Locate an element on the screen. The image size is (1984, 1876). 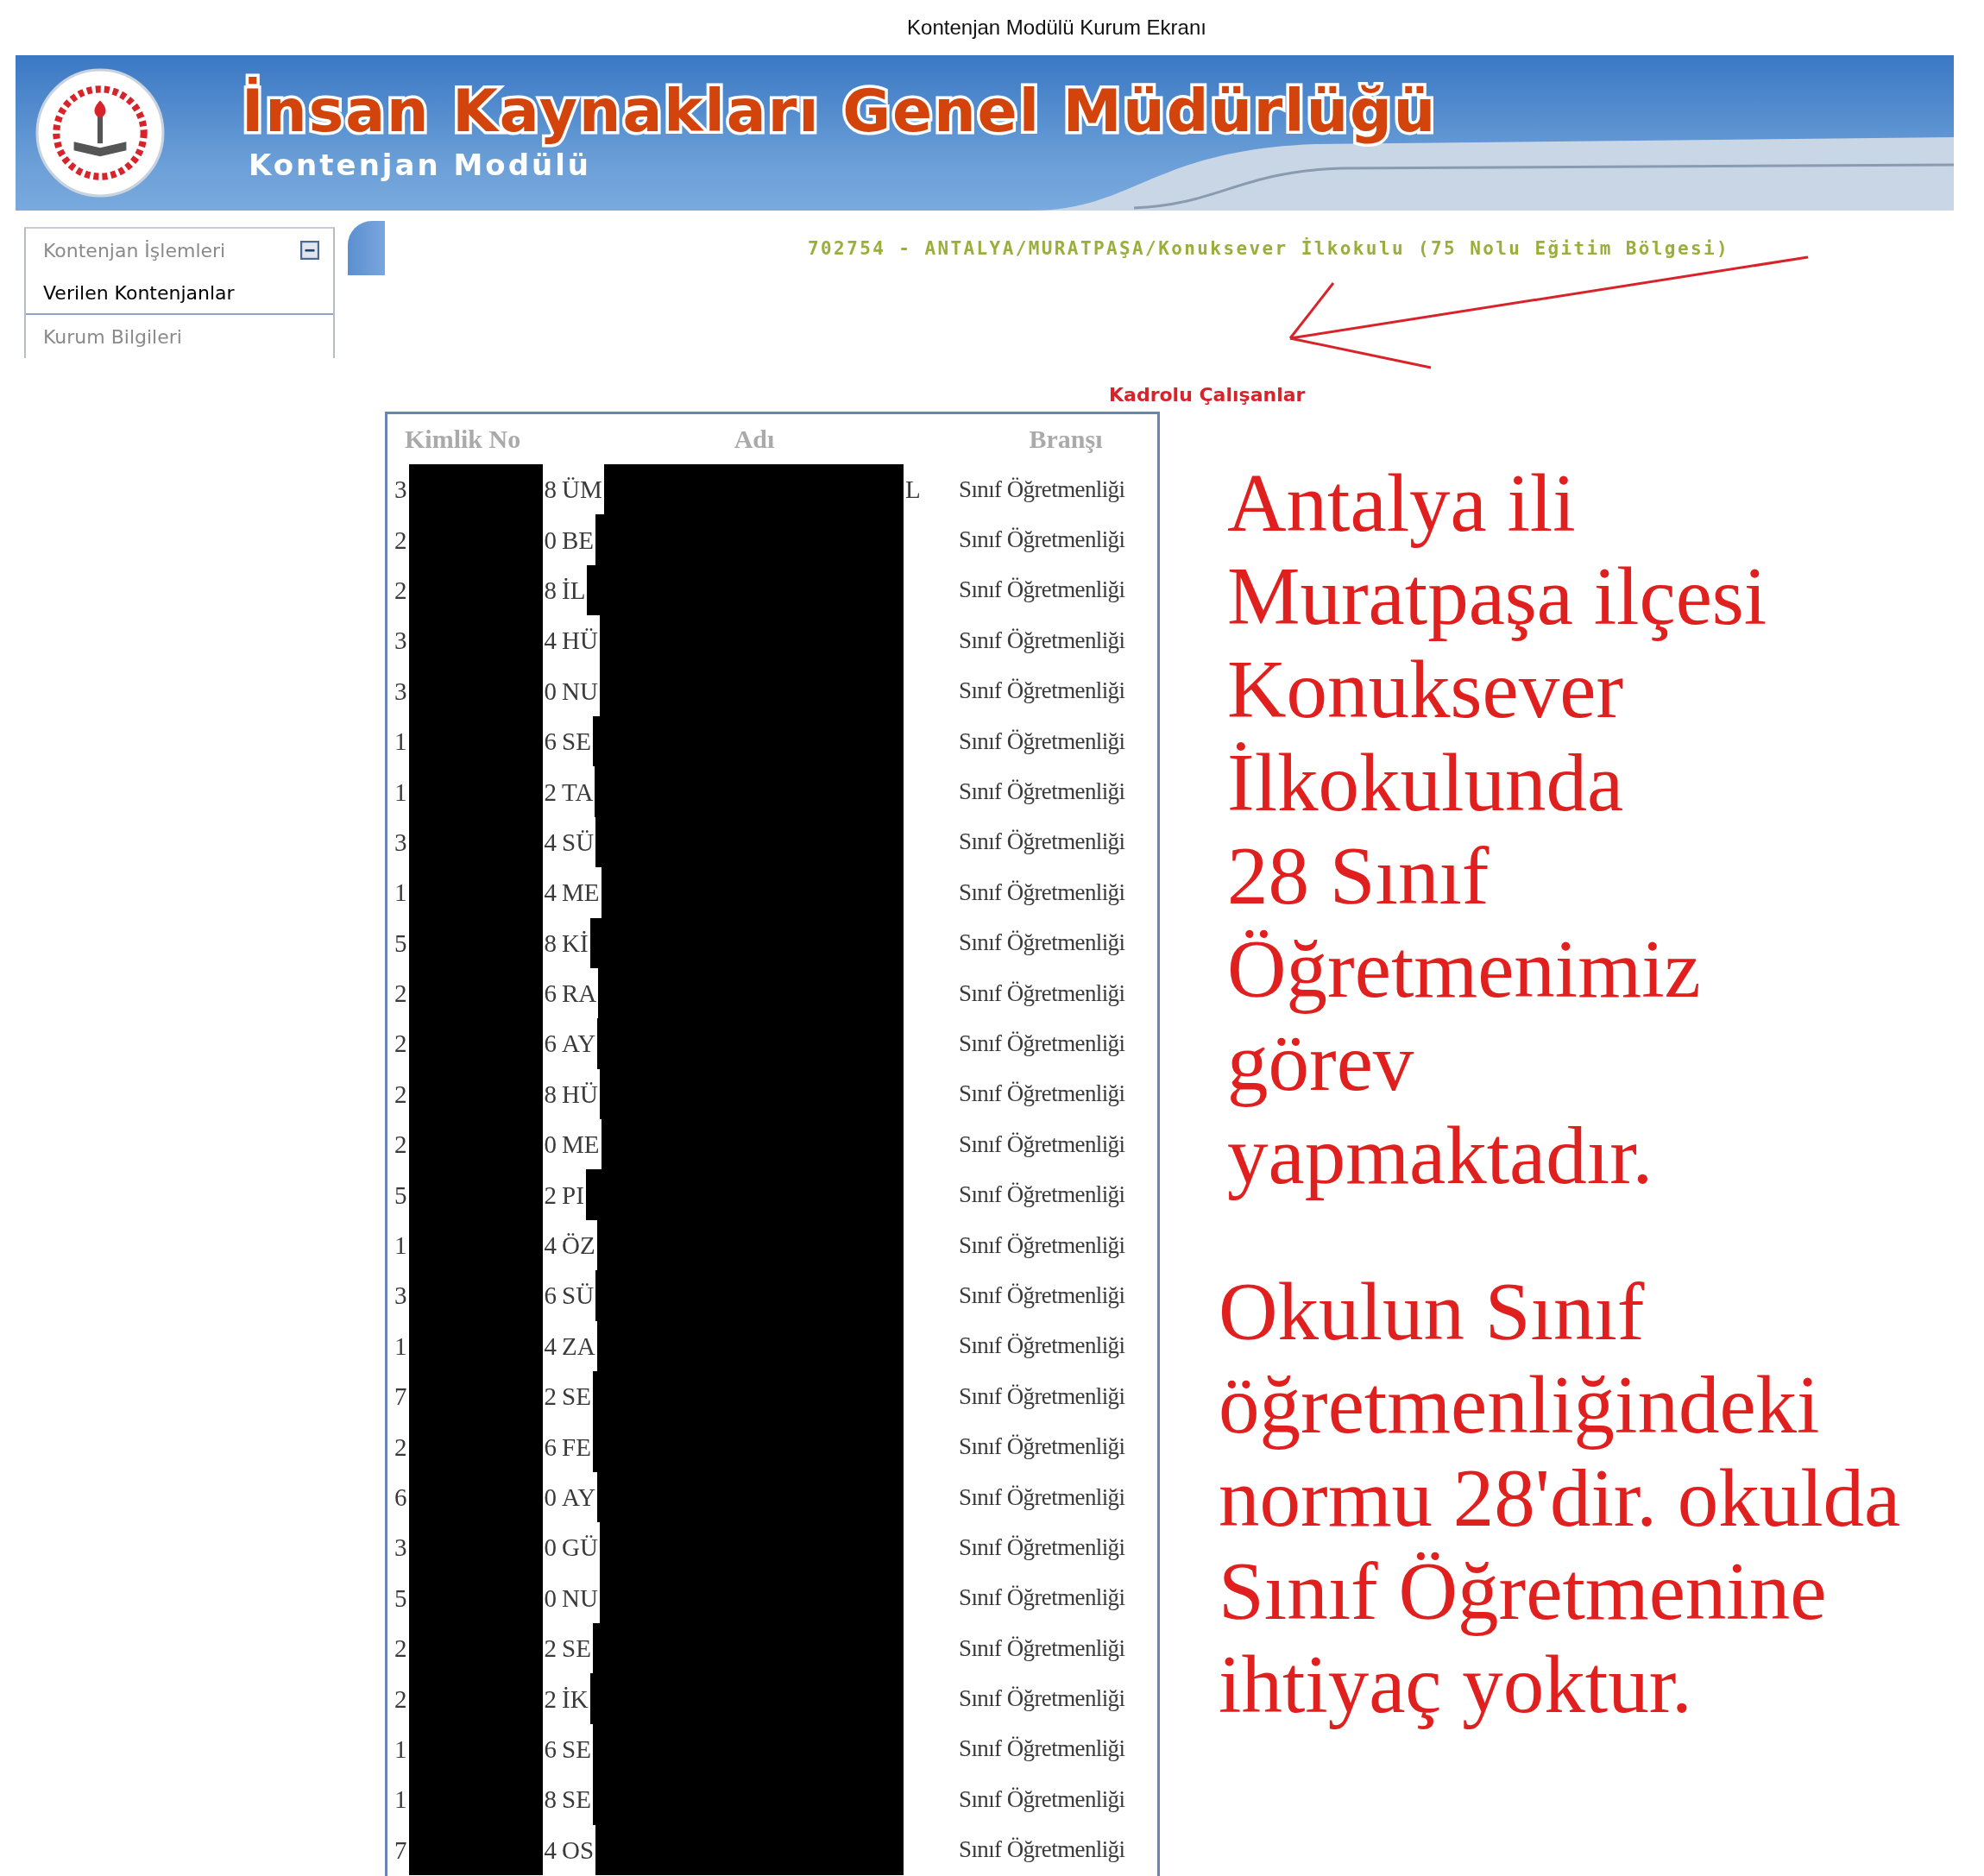
column-header: Adı is located at coordinates (754, 439).